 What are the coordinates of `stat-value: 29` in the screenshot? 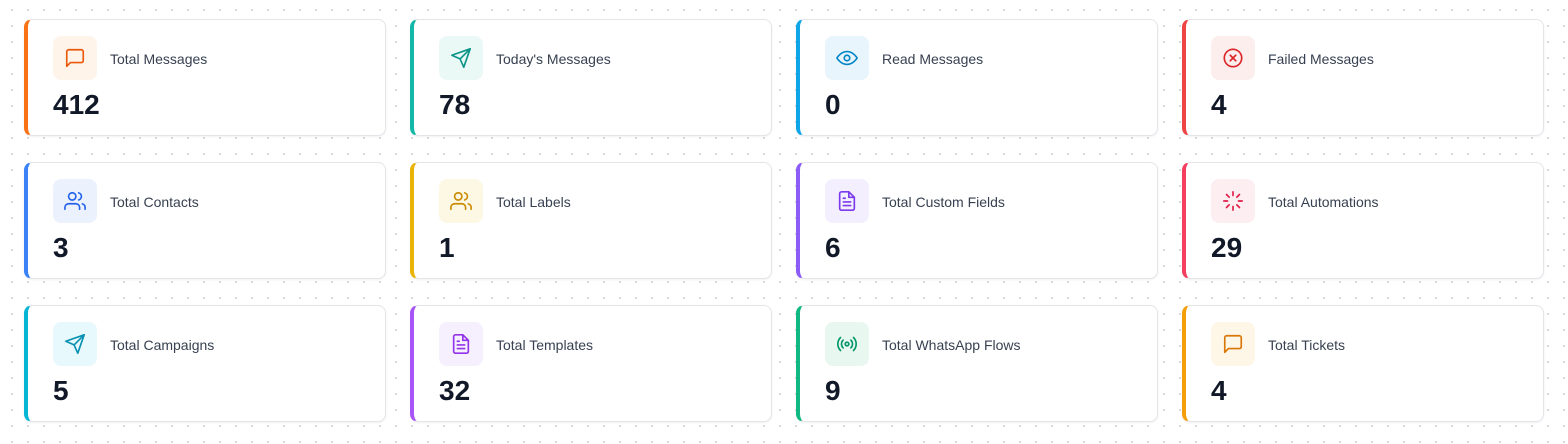 It's located at (1227, 247).